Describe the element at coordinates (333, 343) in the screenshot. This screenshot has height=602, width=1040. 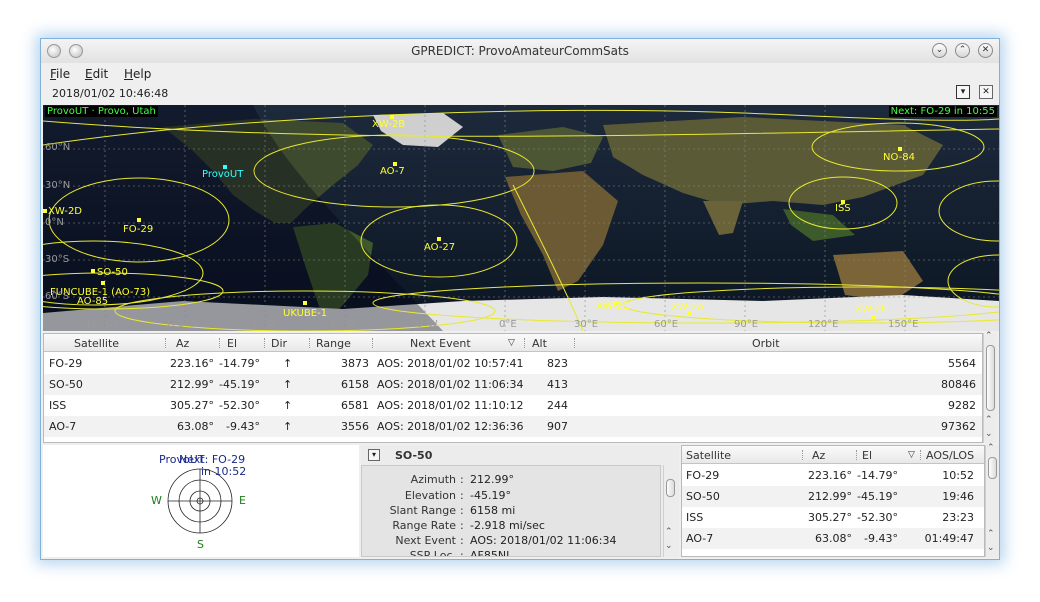
I see `col-range: Range` at that location.